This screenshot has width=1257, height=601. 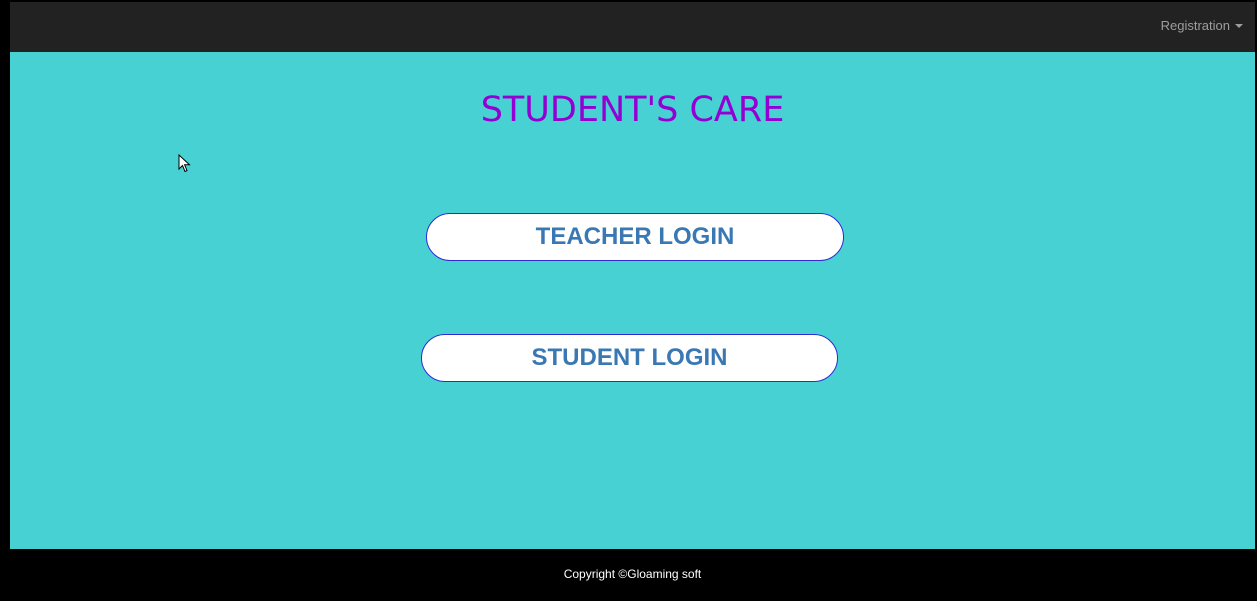 I want to click on footer: Copyright ©Gloaming soft, so click(x=632, y=574).